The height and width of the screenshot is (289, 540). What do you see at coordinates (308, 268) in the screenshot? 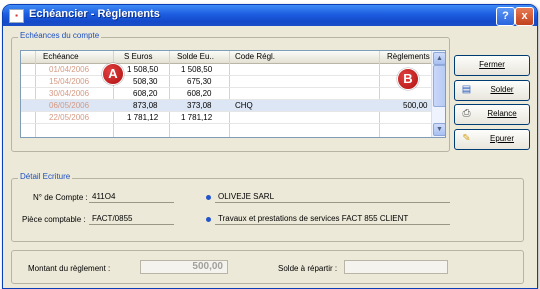
I see `solde-label: Solde à répartir :` at bounding box center [308, 268].